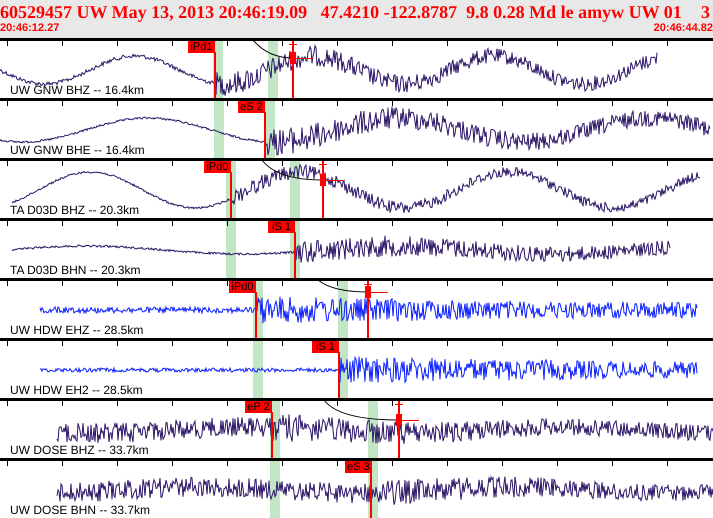  What do you see at coordinates (683, 28) in the screenshot?
I see `end-time: 20:46:44.82` at bounding box center [683, 28].